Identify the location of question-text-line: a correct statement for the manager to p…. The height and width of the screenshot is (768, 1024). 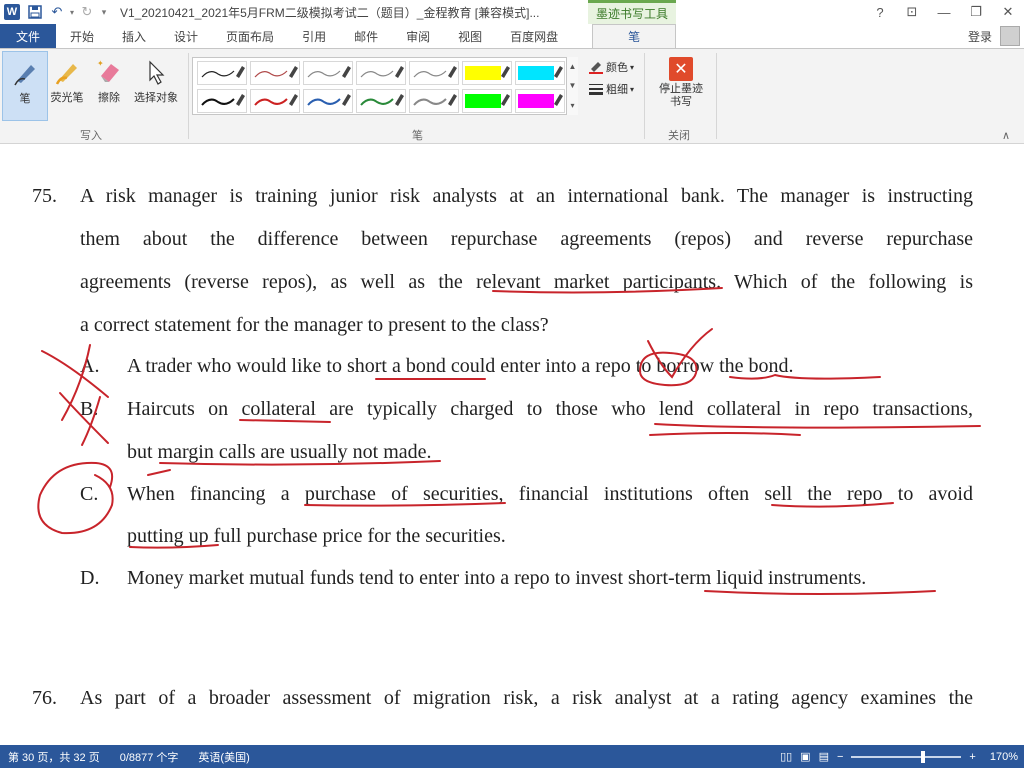
(314, 325).